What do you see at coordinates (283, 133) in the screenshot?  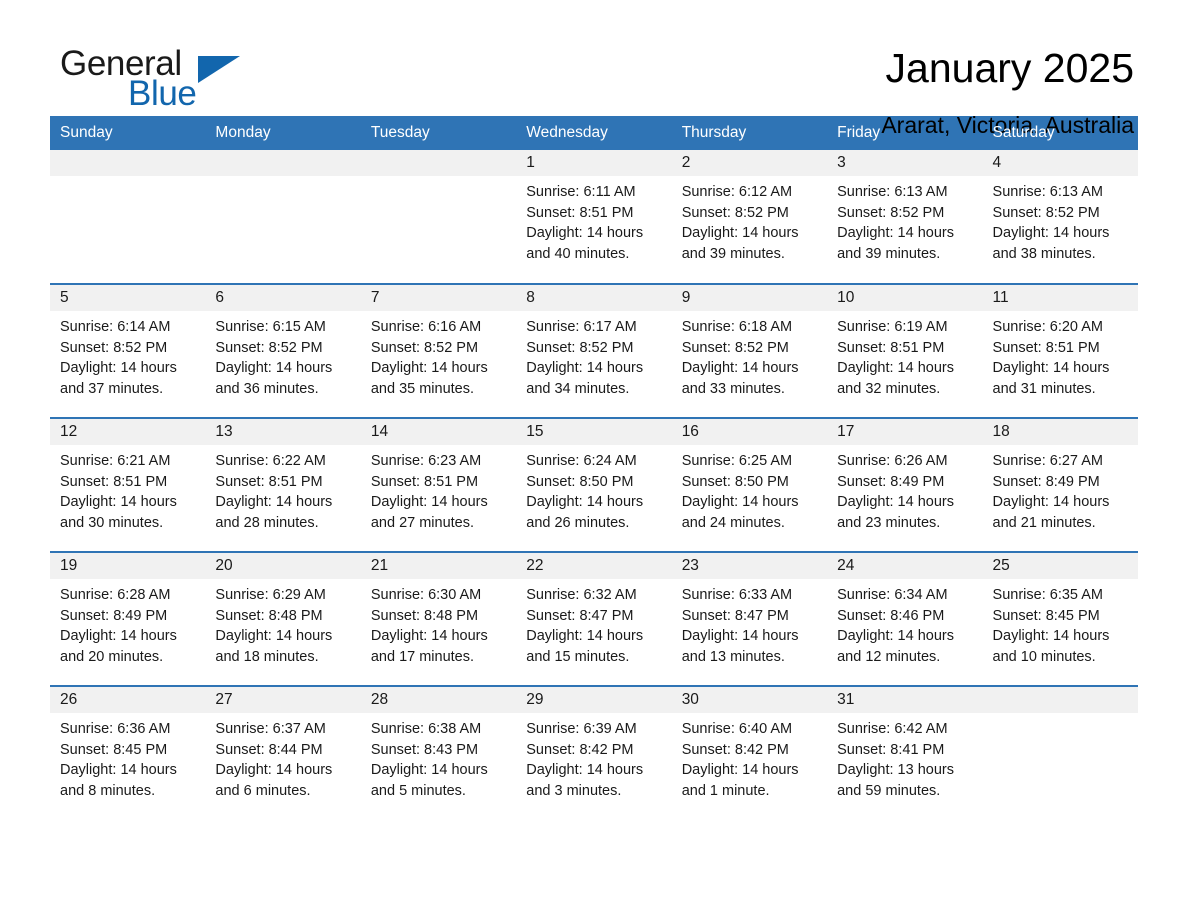 I see `weekday-header-monday: Monday` at bounding box center [283, 133].